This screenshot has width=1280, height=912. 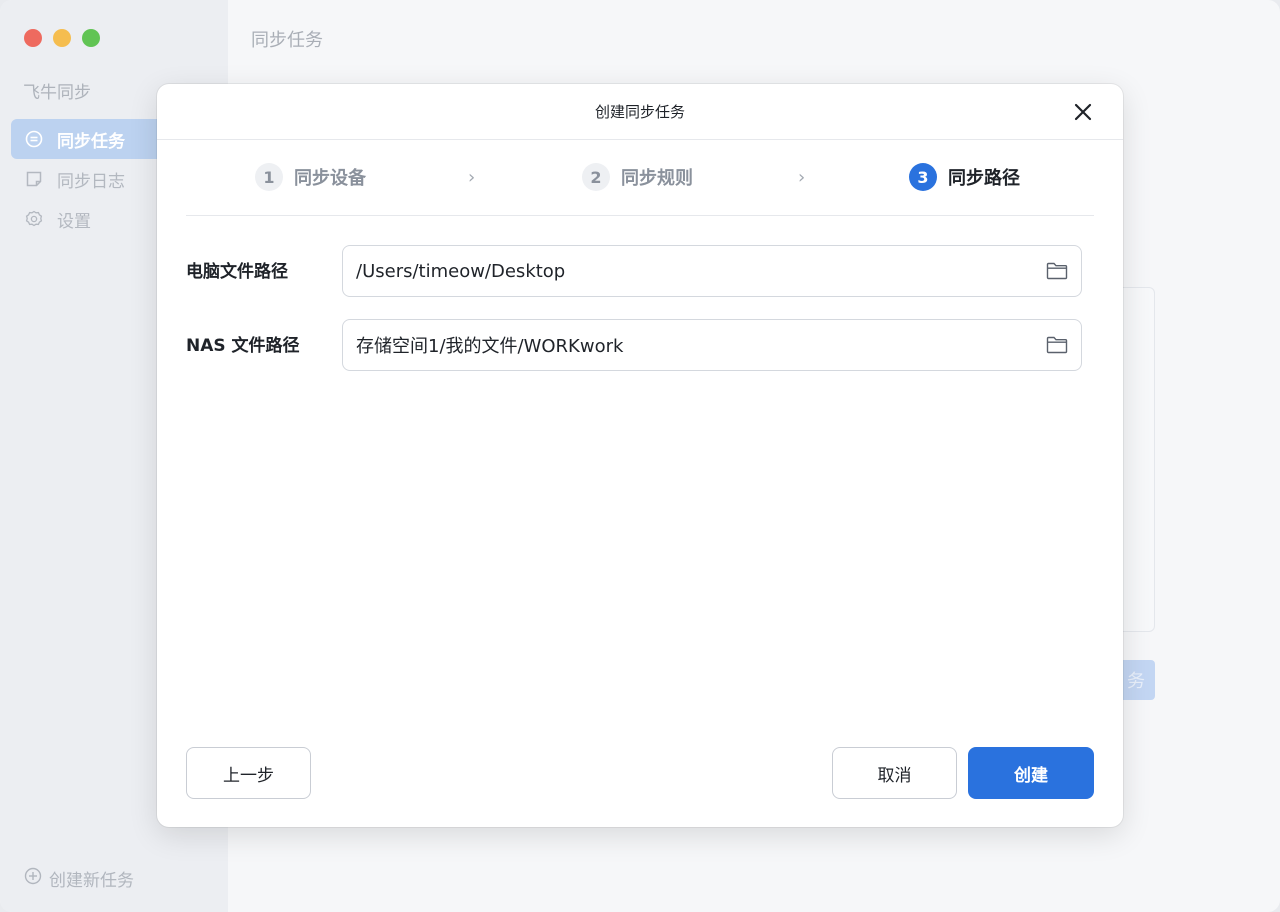 What do you see at coordinates (91, 181) in the screenshot?
I see `sidebar-item-label: 同步日志` at bounding box center [91, 181].